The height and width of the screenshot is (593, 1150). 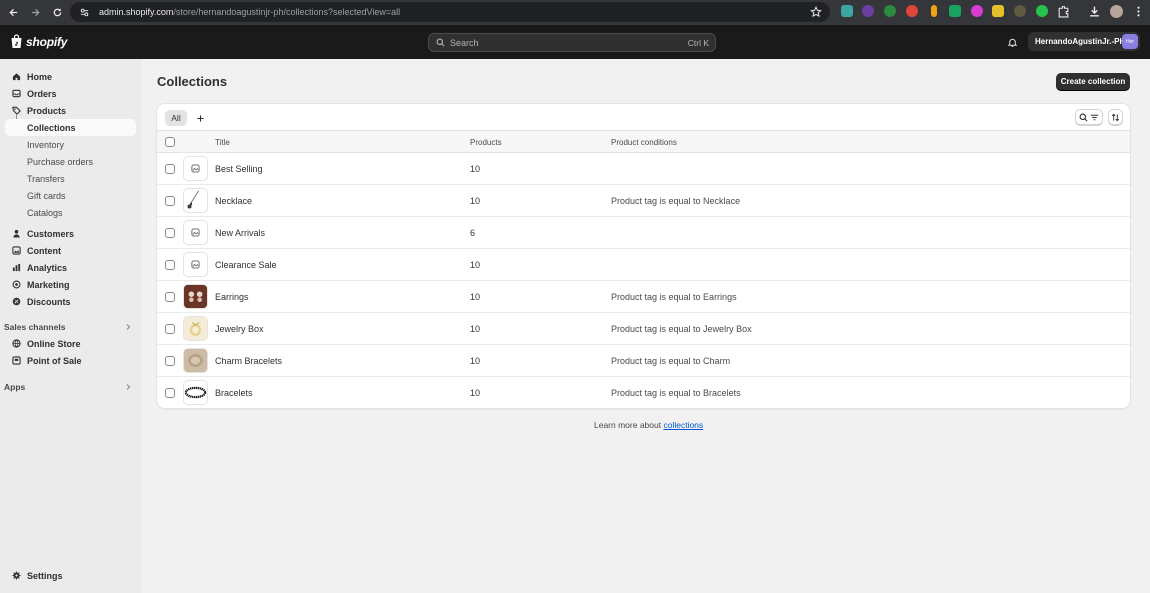 I want to click on sidebar-item-catalogs: Catalogs, so click(x=70, y=212).